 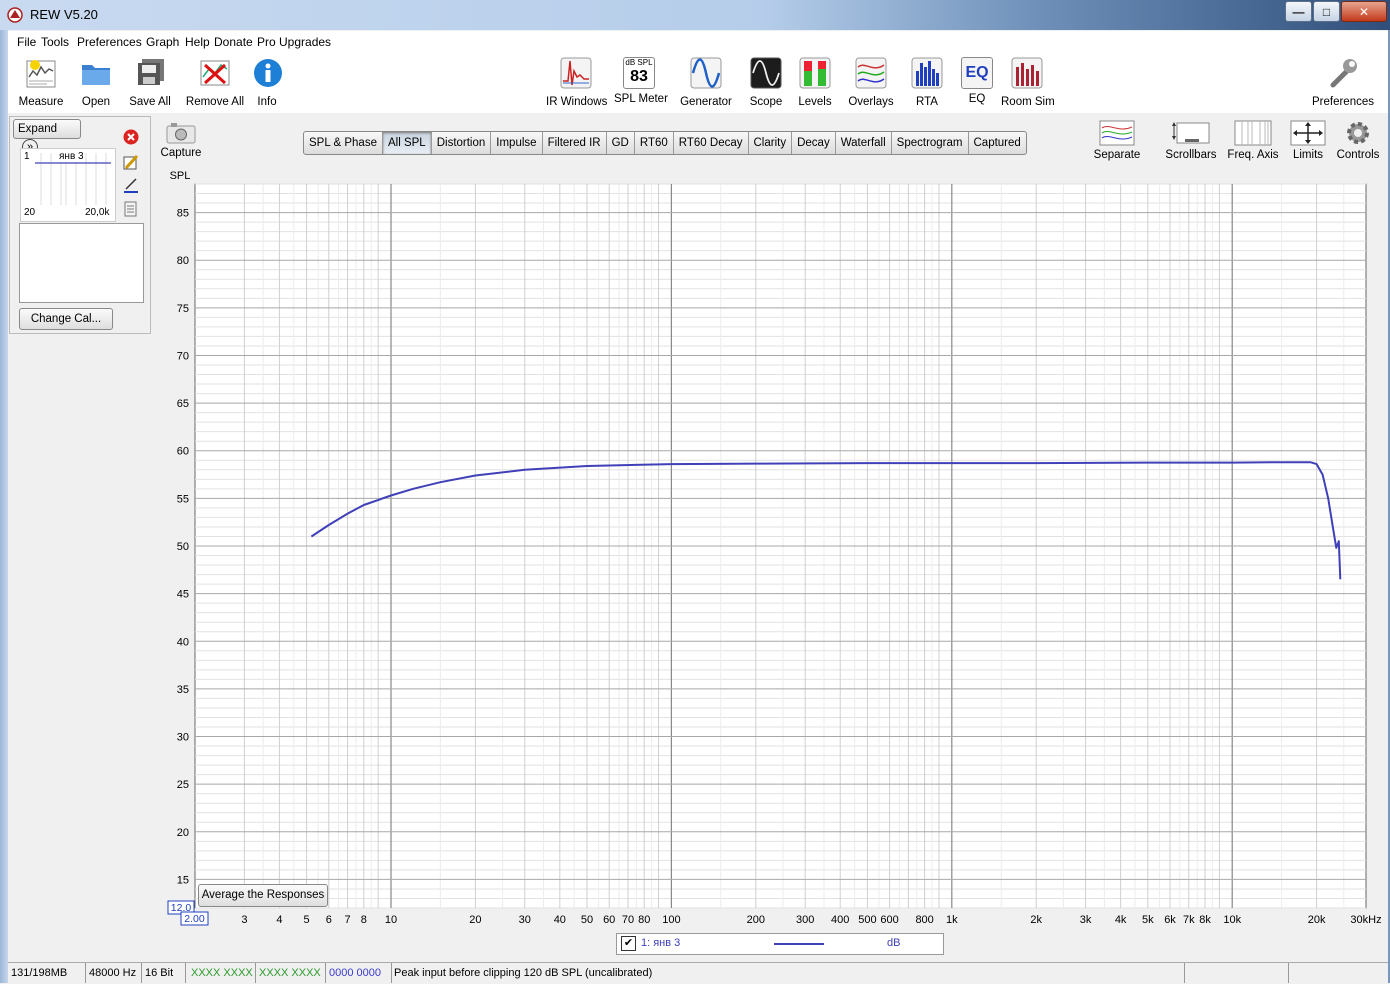 I want to click on y-tick-label: 35, so click(x=183, y=690).